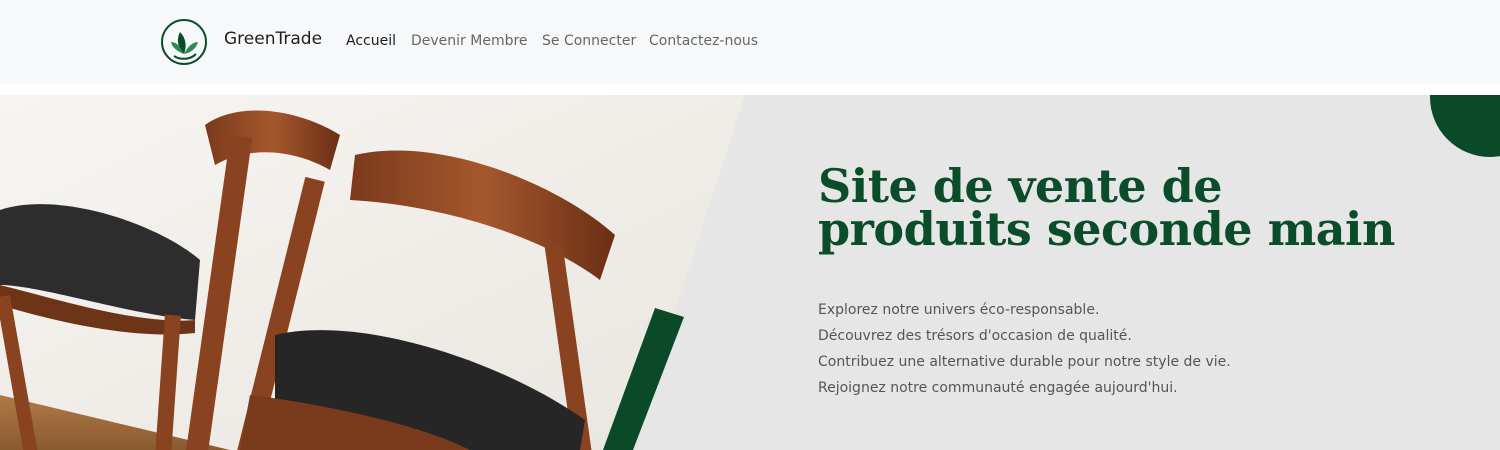 This screenshot has width=1500, height=450. Describe the element at coordinates (589, 41) in the screenshot. I see `nav-item-se-connecter: Se Connecter` at that location.